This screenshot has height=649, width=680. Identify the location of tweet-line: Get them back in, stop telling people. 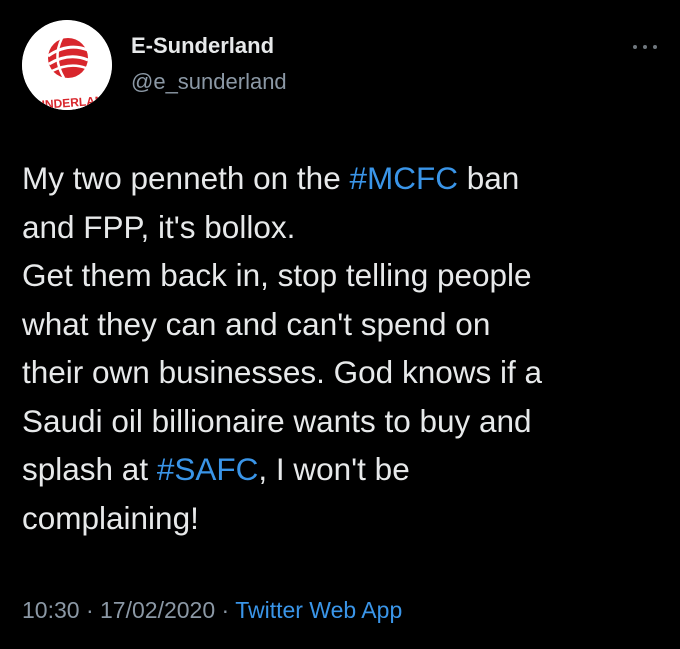
(342, 275).